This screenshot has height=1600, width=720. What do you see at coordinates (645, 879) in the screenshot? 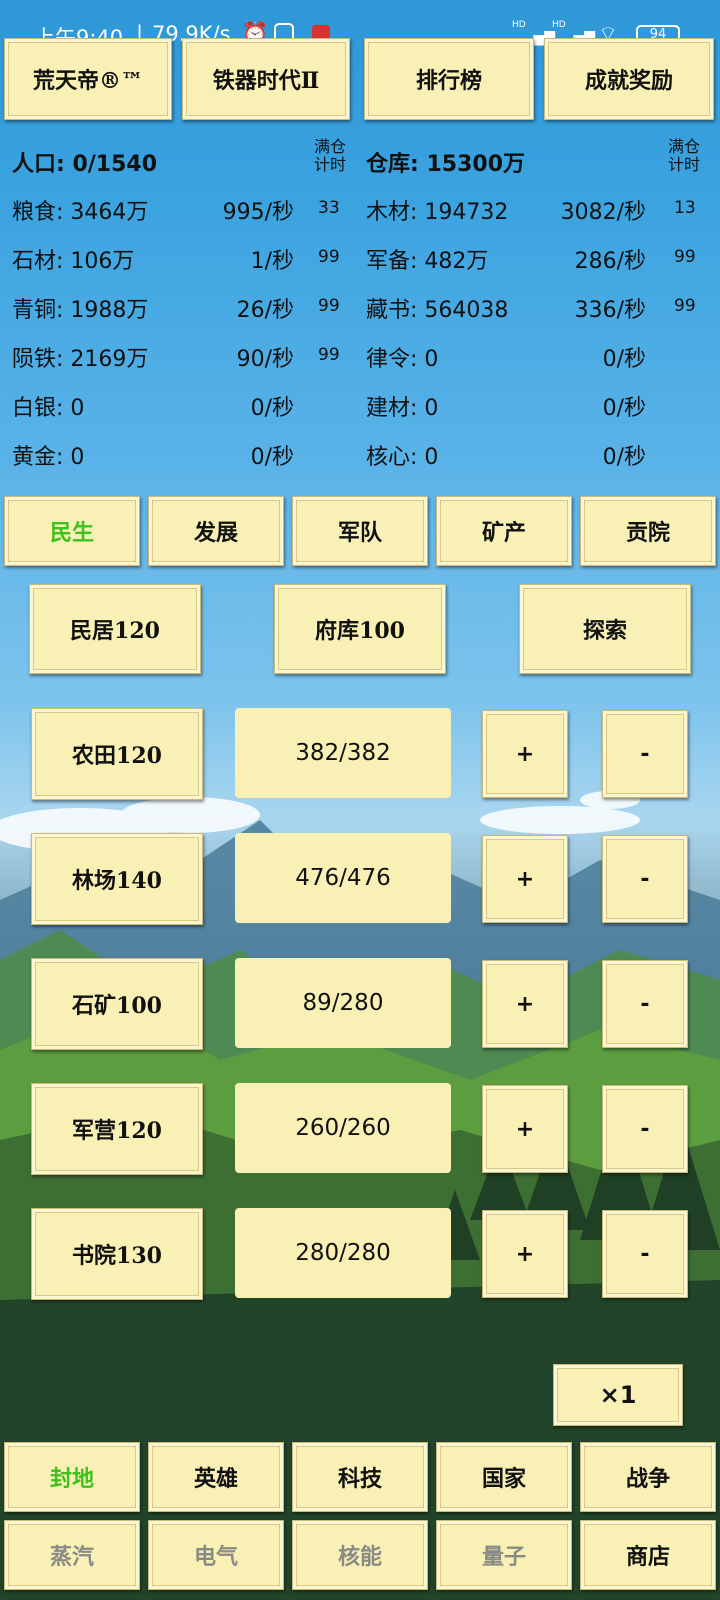
I see `forest-minus-button: -` at bounding box center [645, 879].